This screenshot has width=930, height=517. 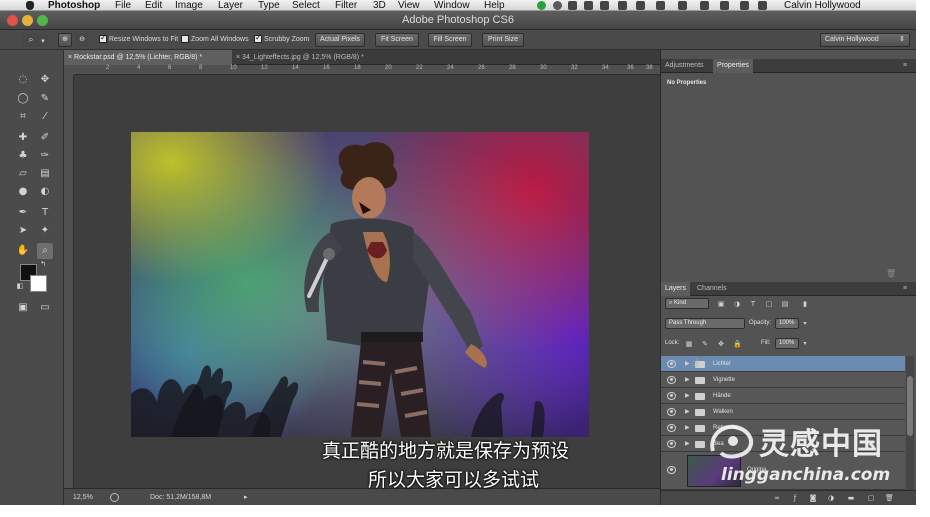 What do you see at coordinates (23, 192) in the screenshot?
I see `blur-tool-icon: ●` at bounding box center [23, 192].